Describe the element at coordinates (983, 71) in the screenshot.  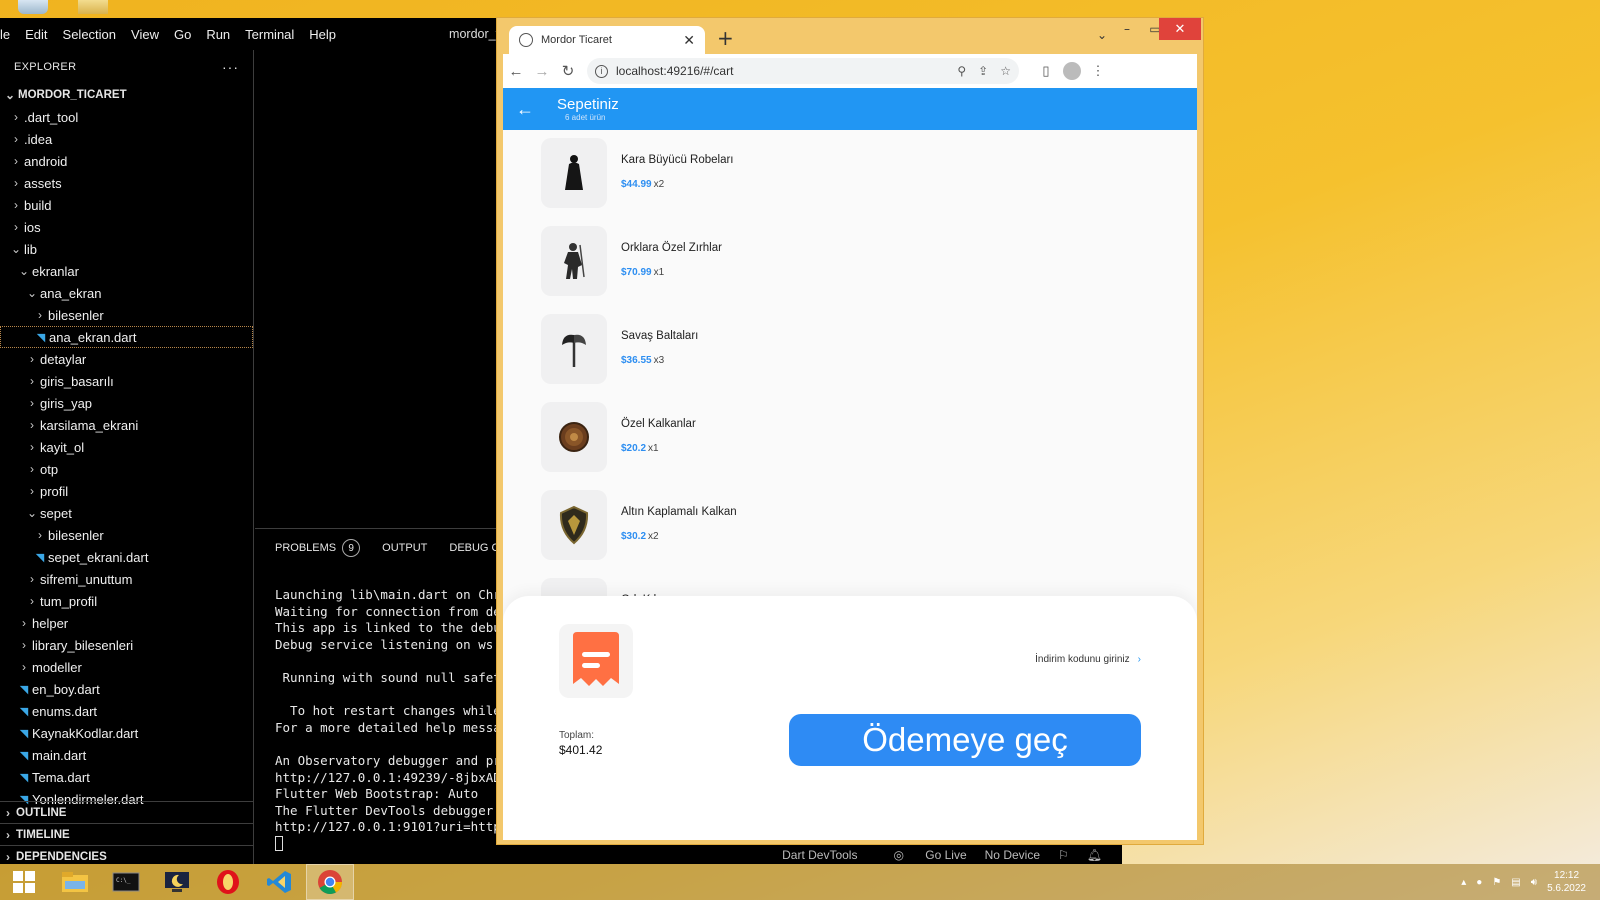
I see `share-icon: ⇪` at that location.